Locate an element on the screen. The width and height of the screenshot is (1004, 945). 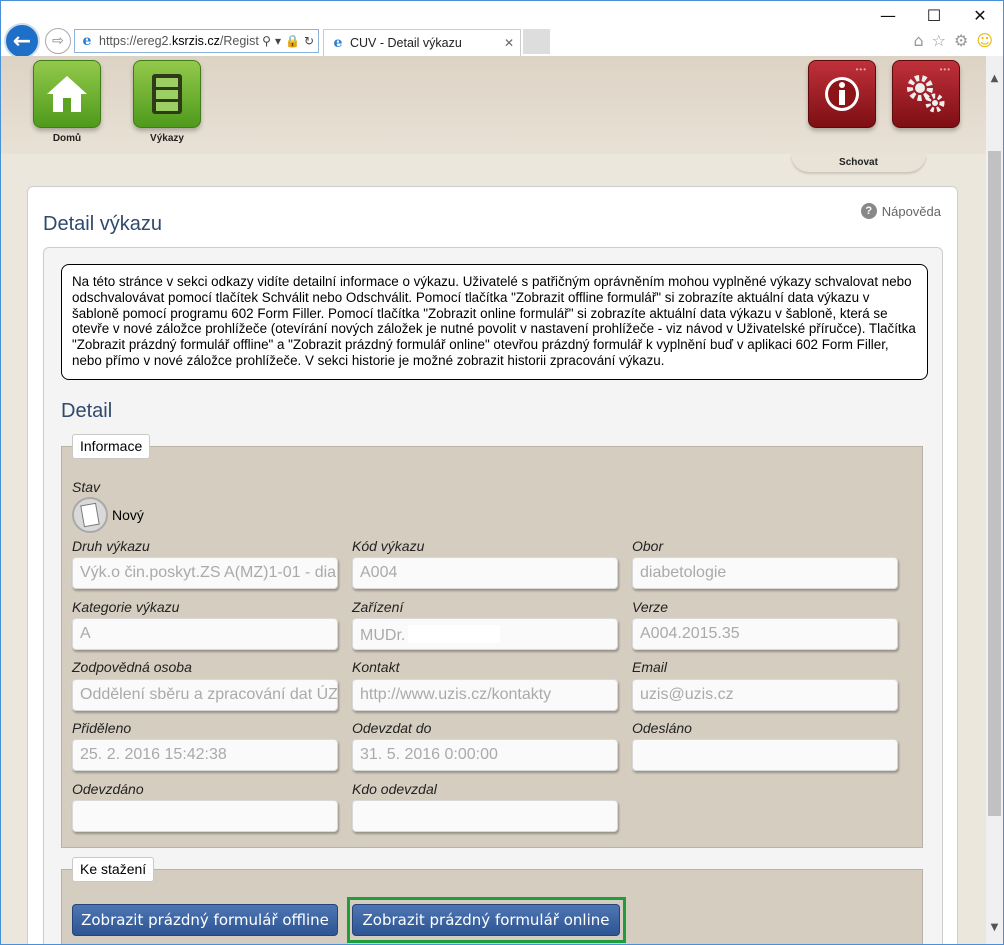
specialty-field: diabetologie is located at coordinates (765, 573).